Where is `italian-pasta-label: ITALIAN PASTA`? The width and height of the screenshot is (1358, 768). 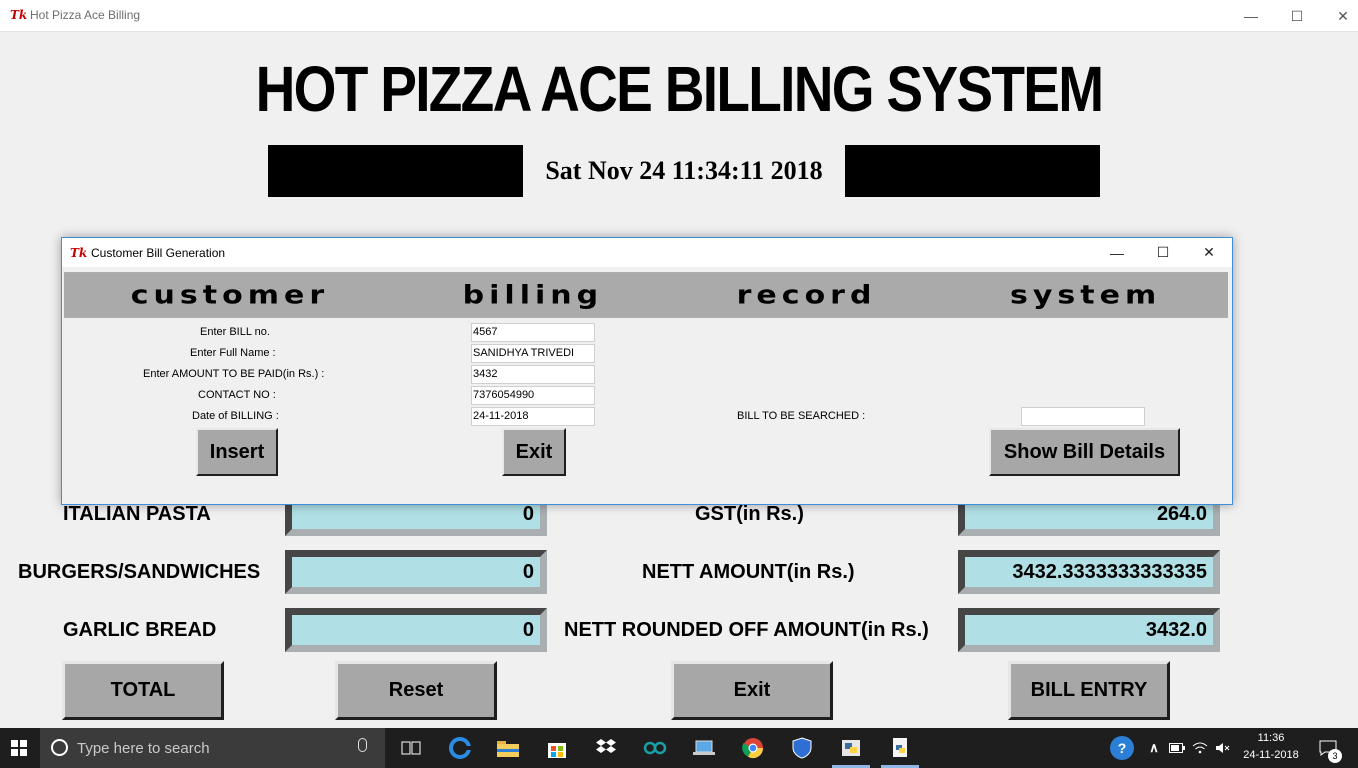 italian-pasta-label: ITALIAN PASTA is located at coordinates (137, 514).